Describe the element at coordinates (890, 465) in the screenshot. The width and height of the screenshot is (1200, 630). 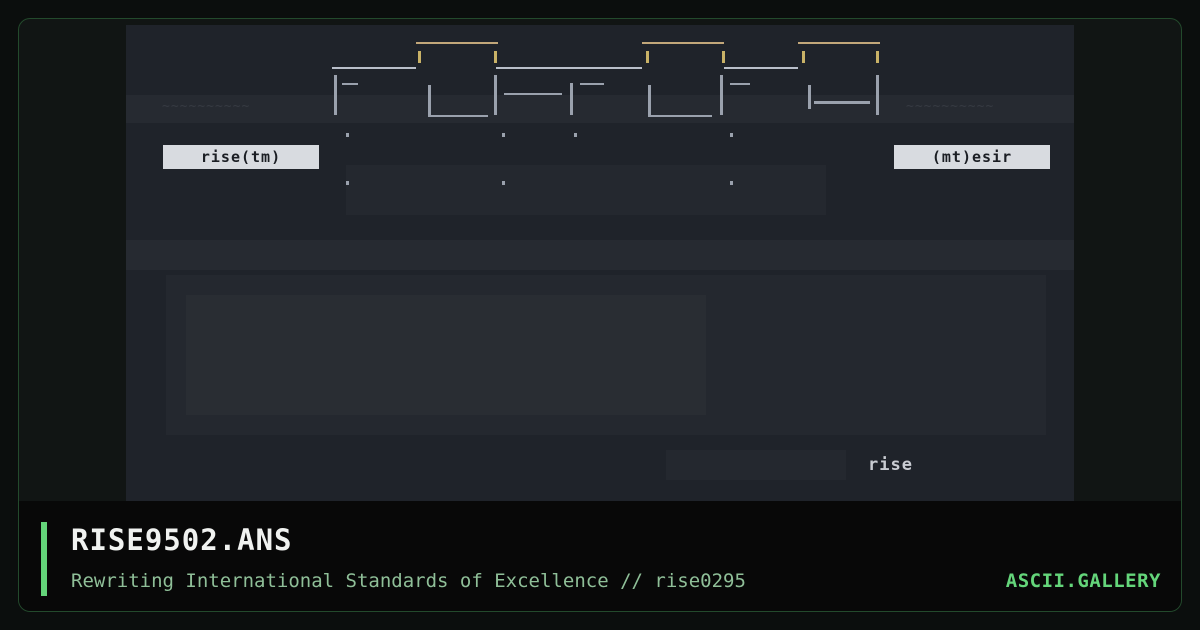
I see `artwork-signature: rise` at that location.